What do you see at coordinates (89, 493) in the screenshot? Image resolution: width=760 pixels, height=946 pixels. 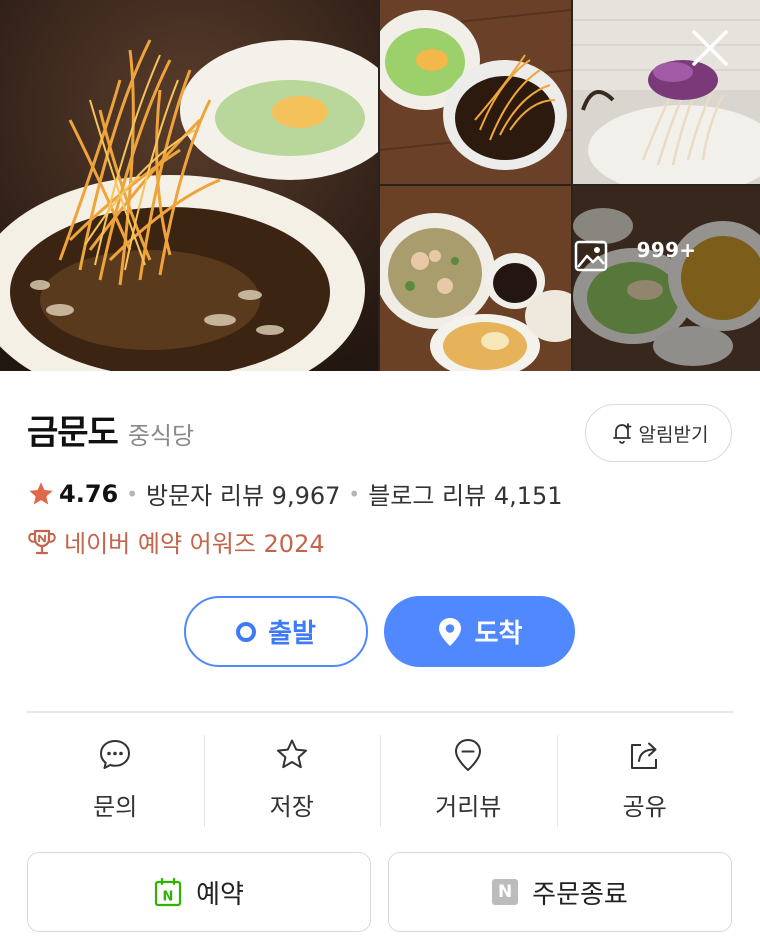 I see `rating-value: 4.76` at bounding box center [89, 493].